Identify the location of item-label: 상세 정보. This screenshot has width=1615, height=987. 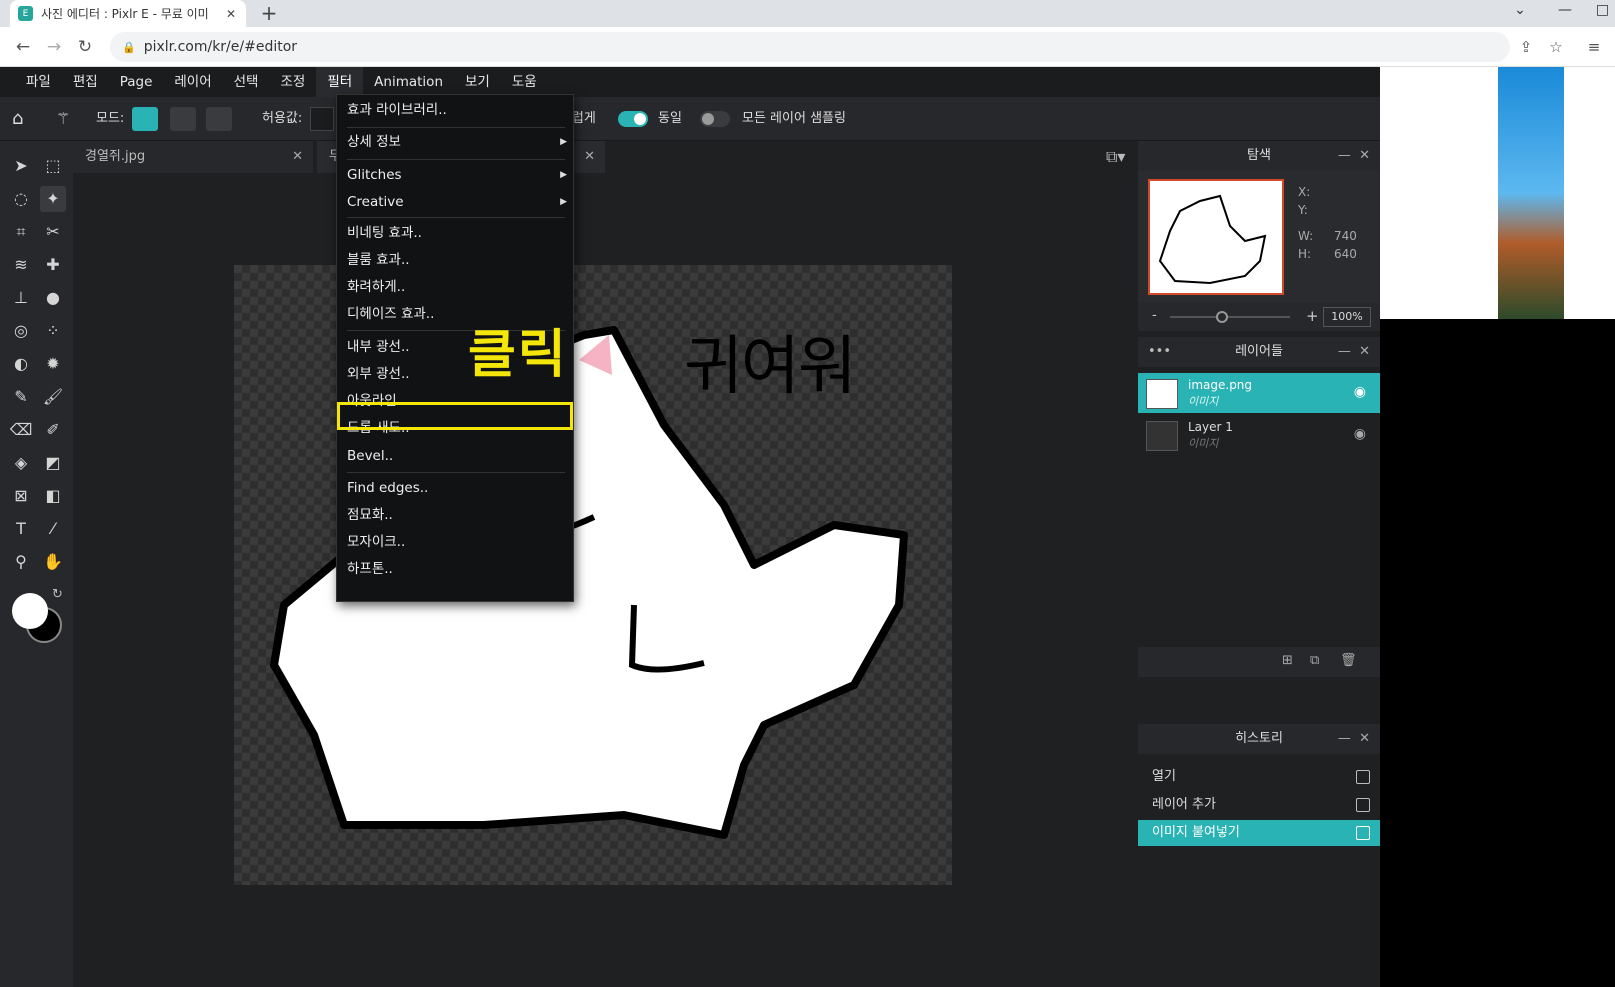
(374, 142).